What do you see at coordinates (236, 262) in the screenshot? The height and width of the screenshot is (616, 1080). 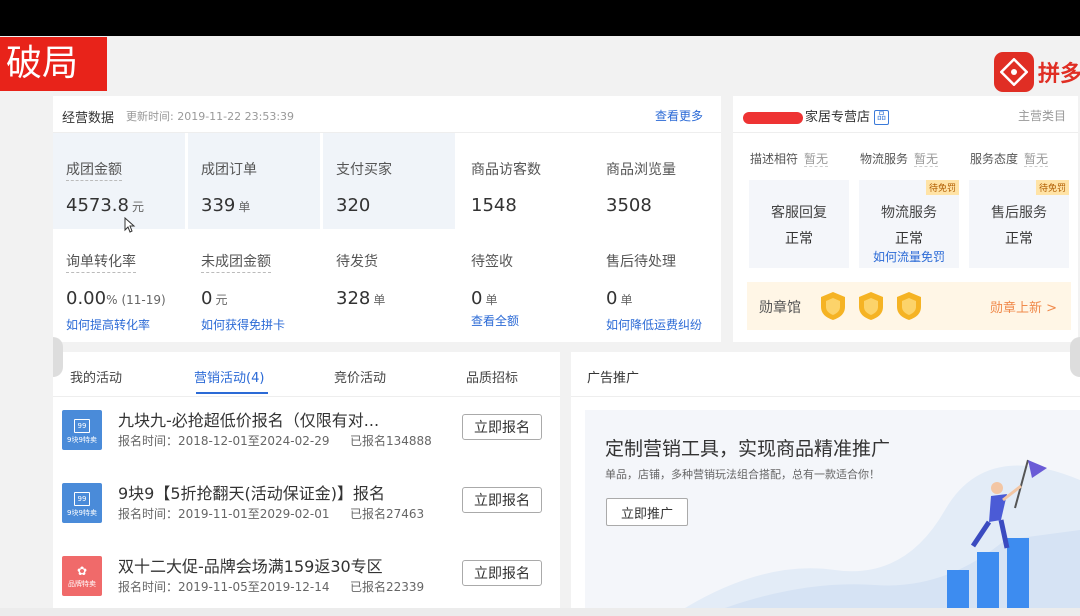 I see `metric-label: 未成团金额` at bounding box center [236, 262].